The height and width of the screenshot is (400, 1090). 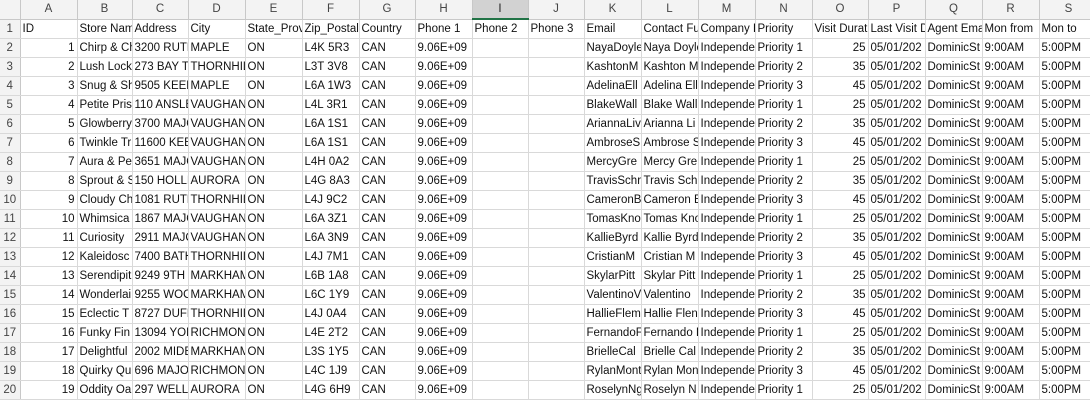 I want to click on table-cell: Arianna Li, so click(x=670, y=124).